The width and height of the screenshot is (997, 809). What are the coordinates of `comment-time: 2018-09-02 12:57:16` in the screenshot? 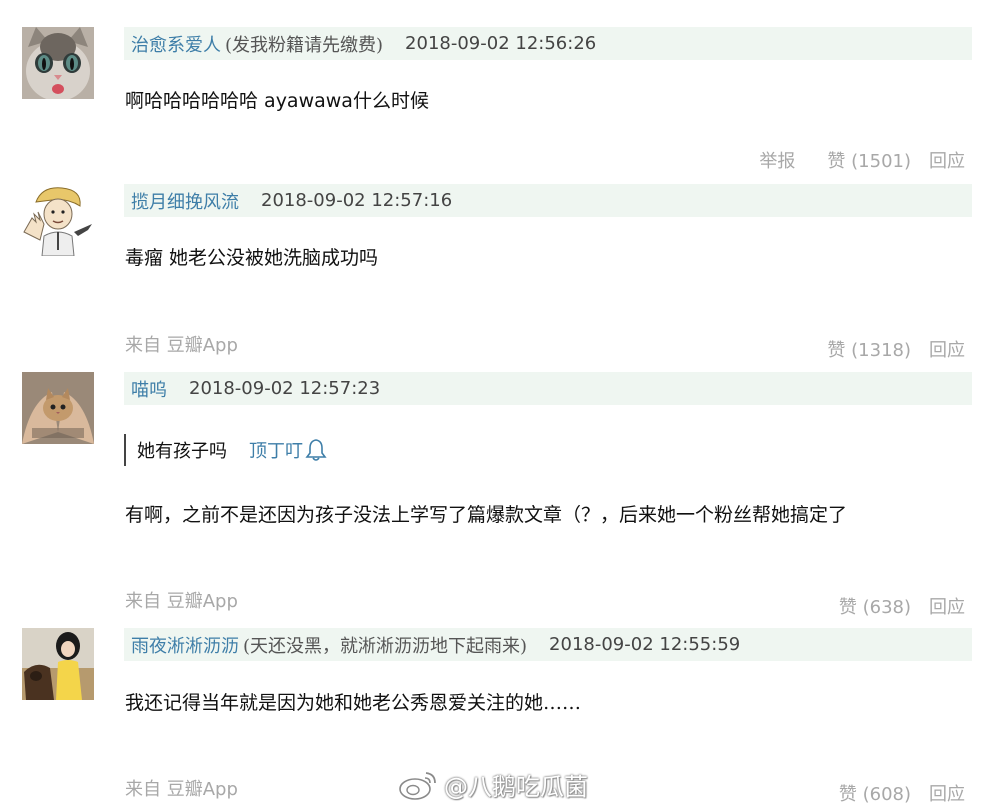 It's located at (357, 200).